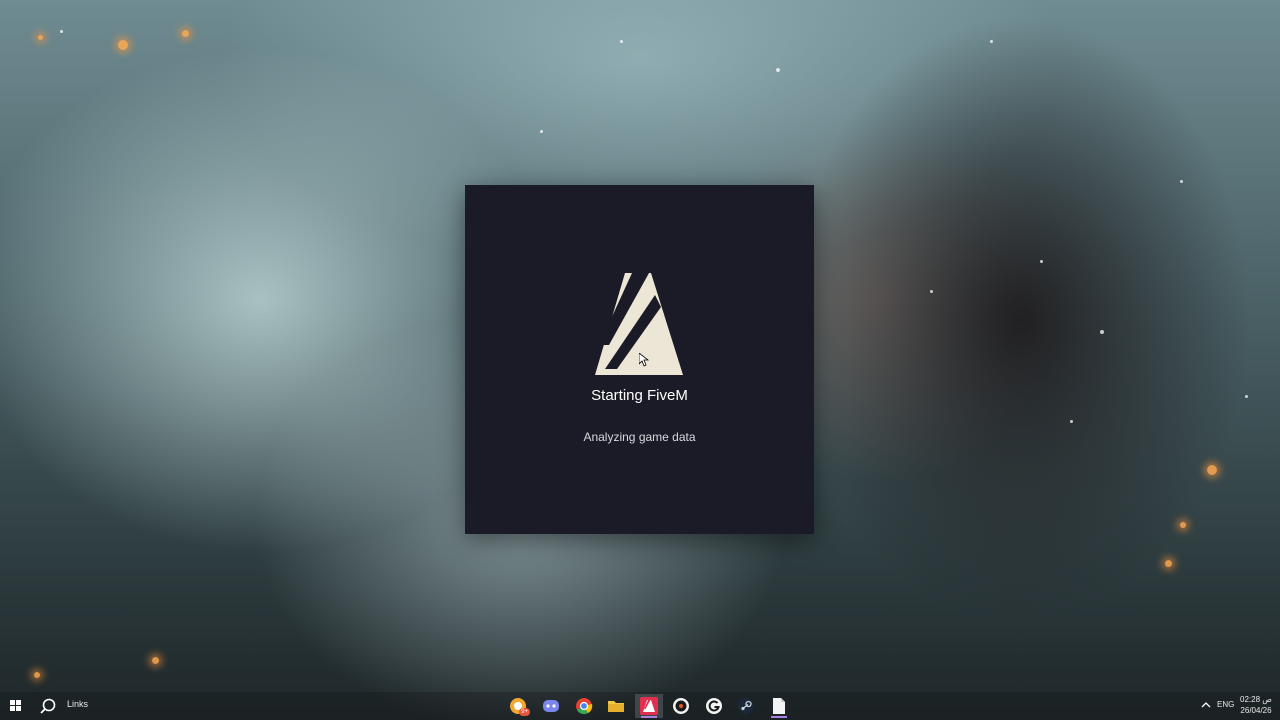 The width and height of the screenshot is (1280, 720). Describe the element at coordinates (77, 704) in the screenshot. I see `search-label: Links` at that location.